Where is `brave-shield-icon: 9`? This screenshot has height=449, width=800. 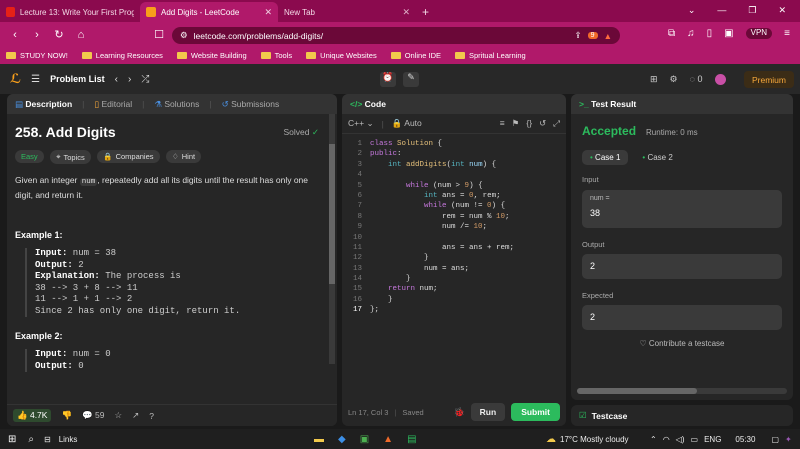
brave-shield-icon: 9 is located at coordinates (592, 35).